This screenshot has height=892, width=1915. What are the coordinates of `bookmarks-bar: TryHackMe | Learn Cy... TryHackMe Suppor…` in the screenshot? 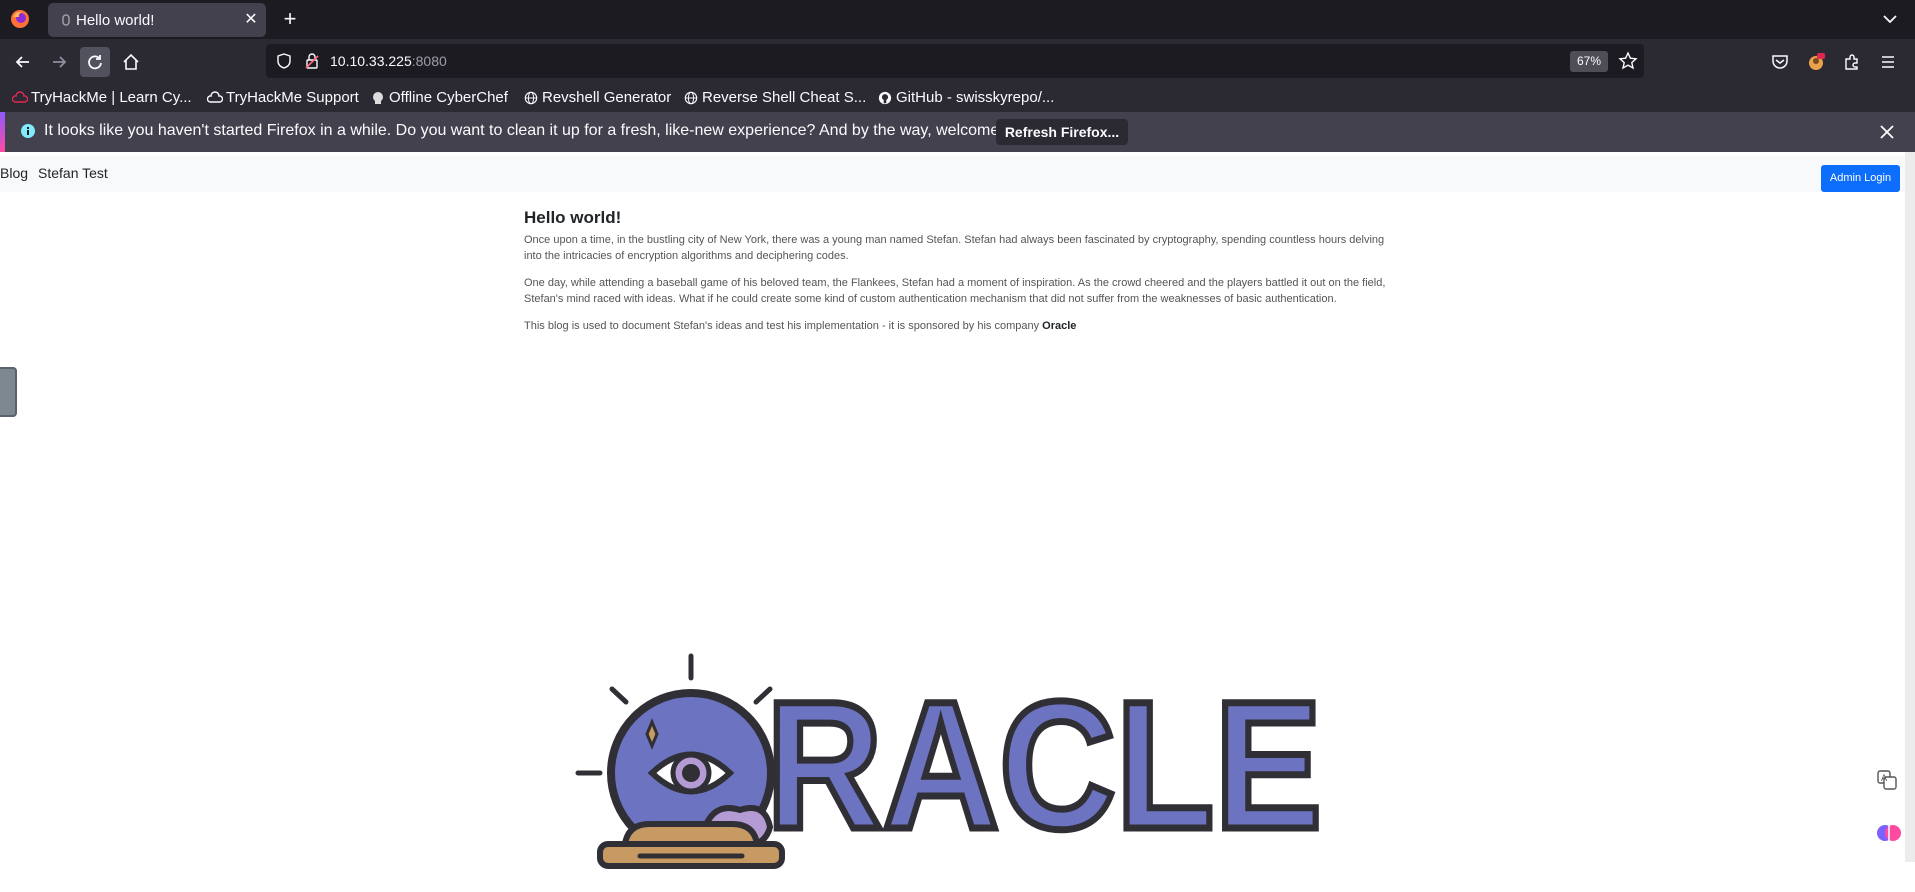 It's located at (957, 98).